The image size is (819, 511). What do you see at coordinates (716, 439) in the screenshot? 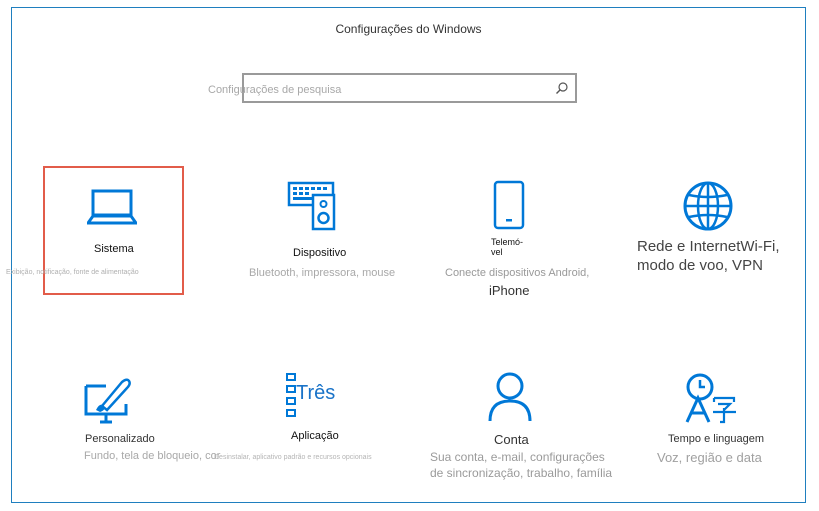
I see `tile-label: Tempo e linguagem` at bounding box center [716, 439].